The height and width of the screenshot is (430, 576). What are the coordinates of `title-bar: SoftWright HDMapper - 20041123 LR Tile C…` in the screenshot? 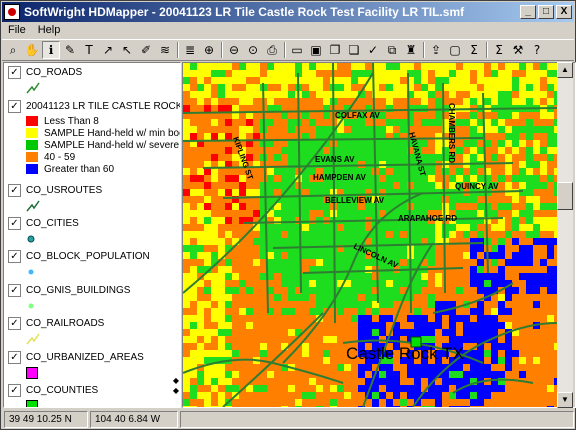 It's located at (288, 12).